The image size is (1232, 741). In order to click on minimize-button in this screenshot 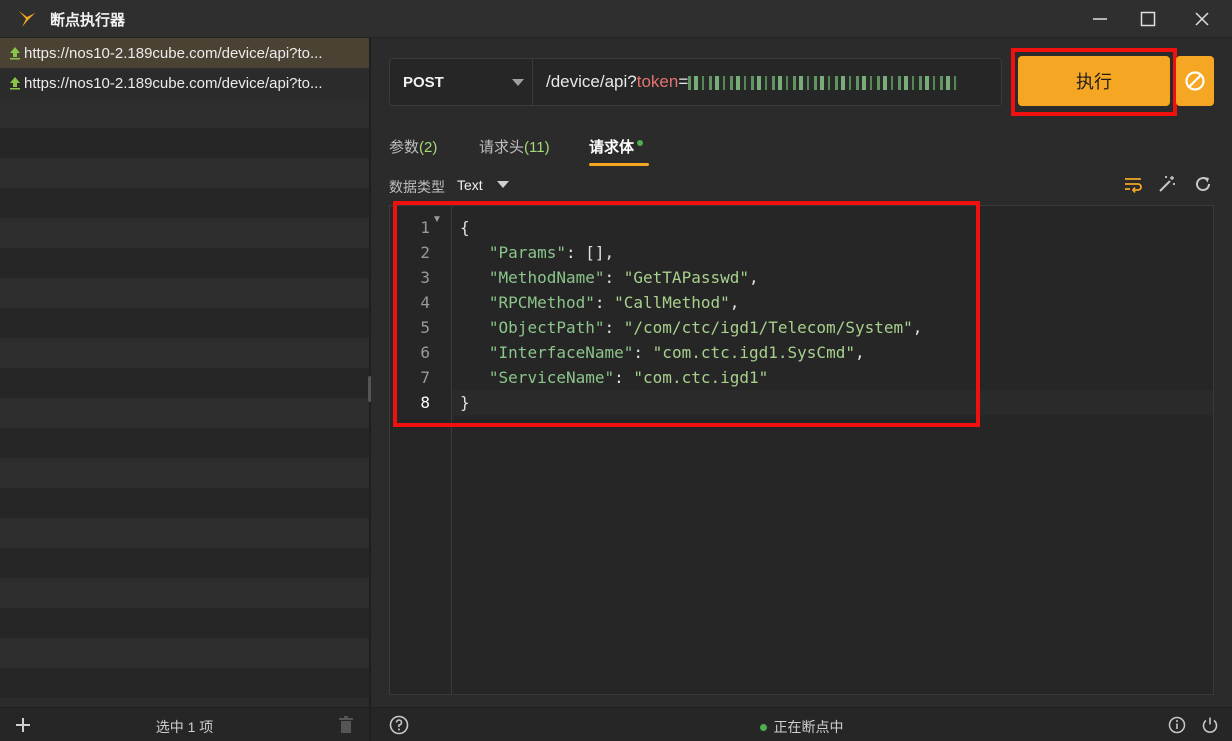, I will do `click(1100, 19)`.